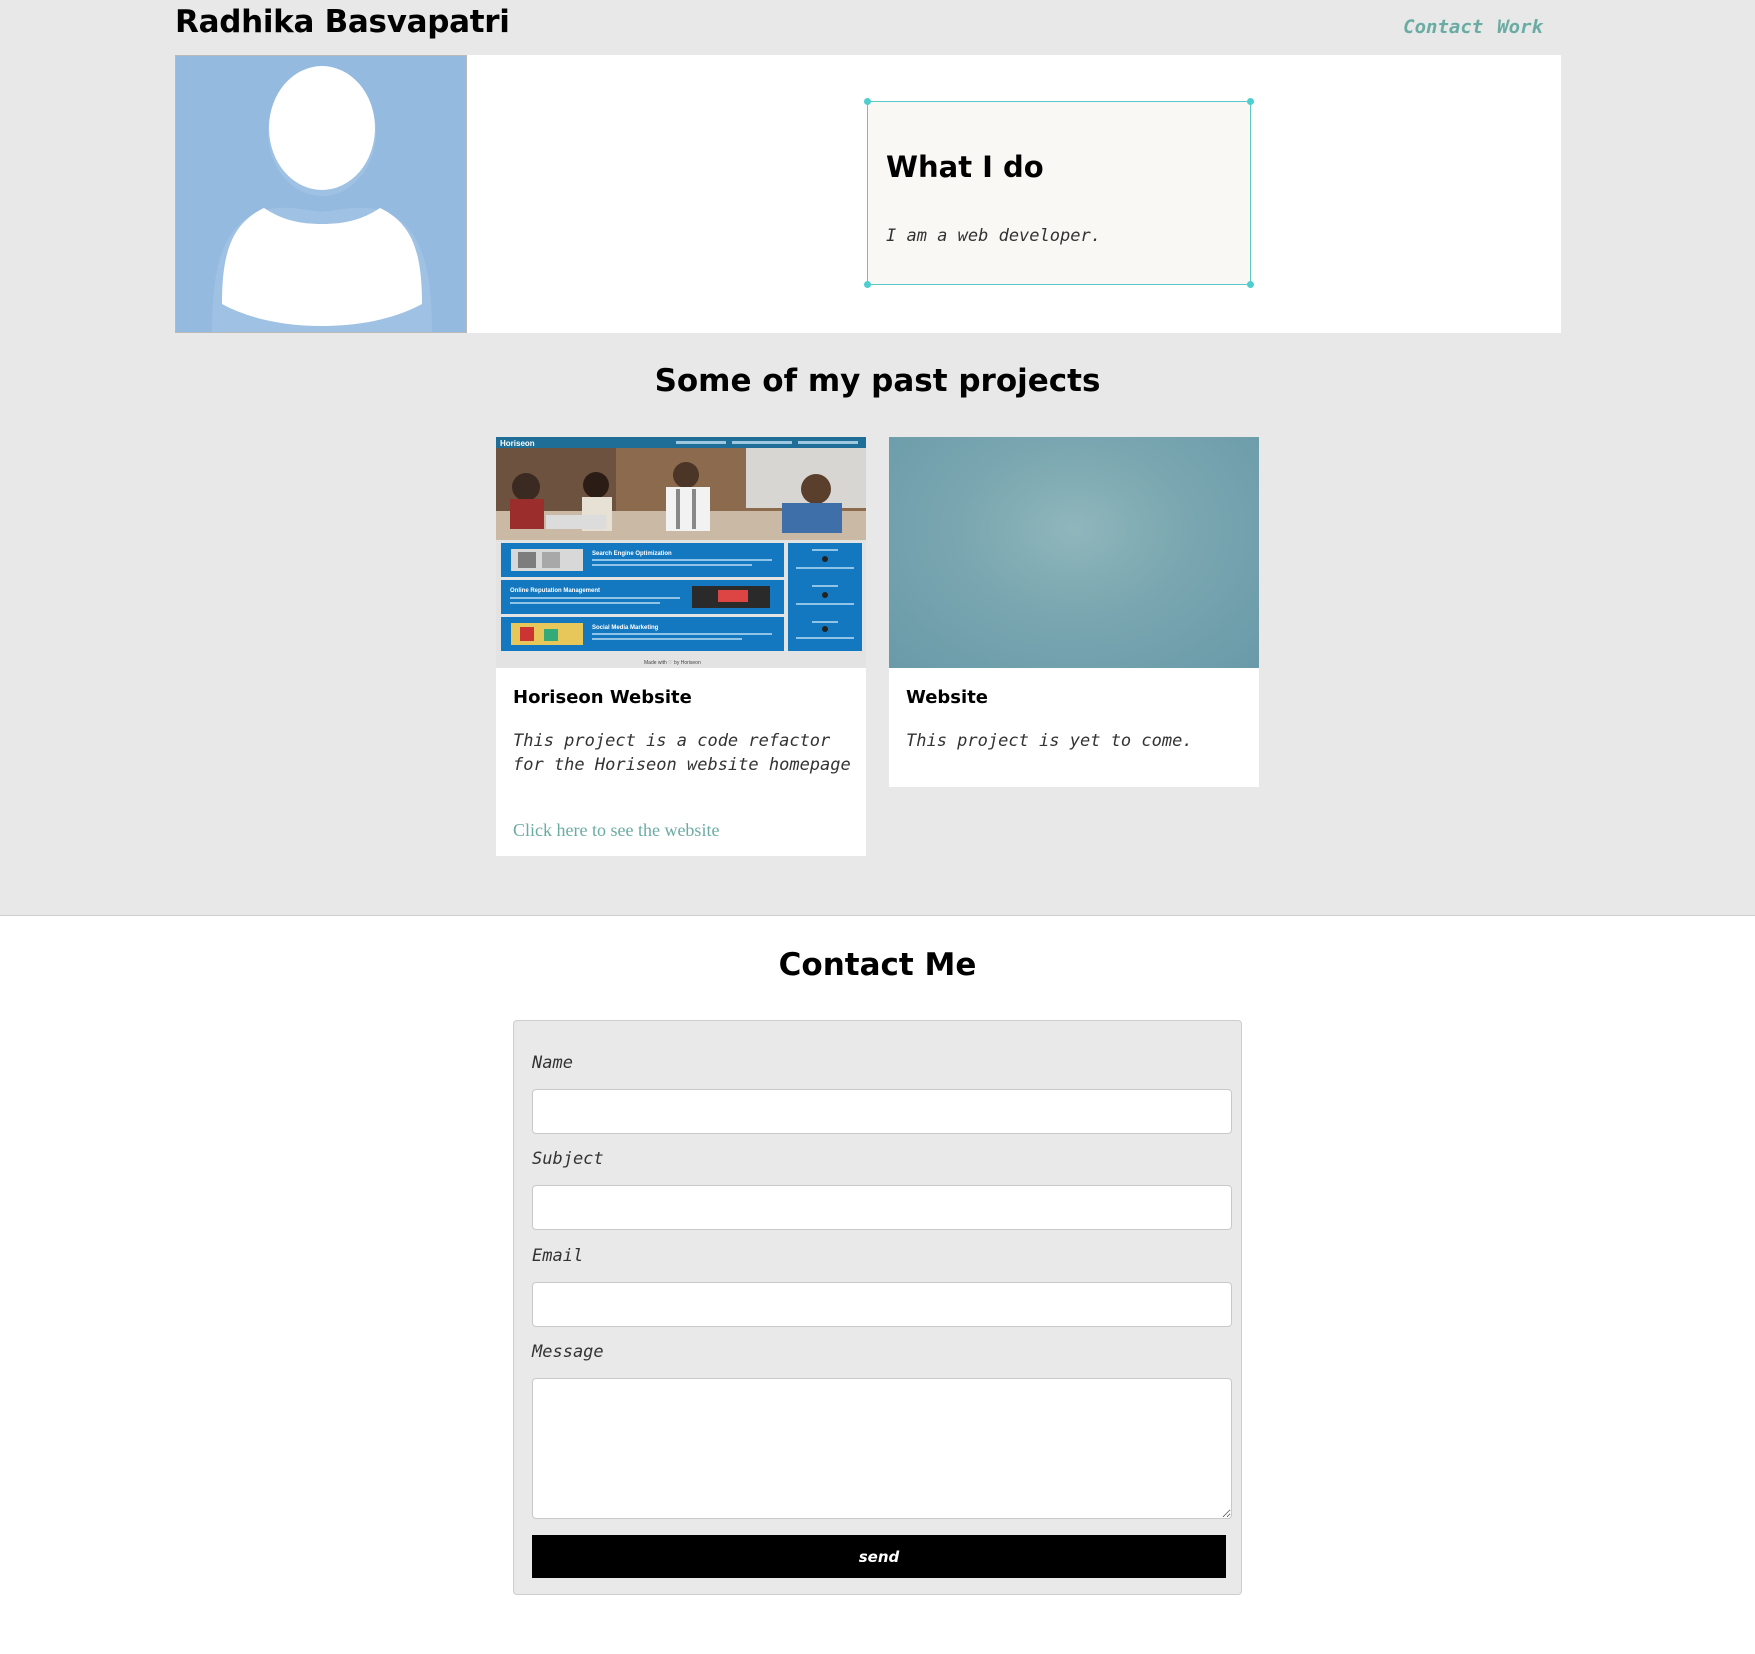 This screenshot has height=1654, width=1755. I want to click on project-card-website: Website This project is yet to come., so click(1074, 612).